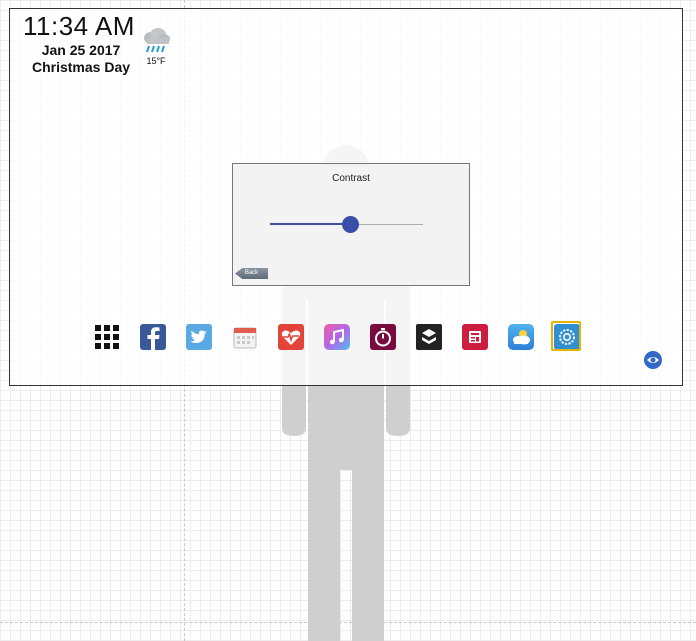  I want to click on timer-icon, so click(383, 337).